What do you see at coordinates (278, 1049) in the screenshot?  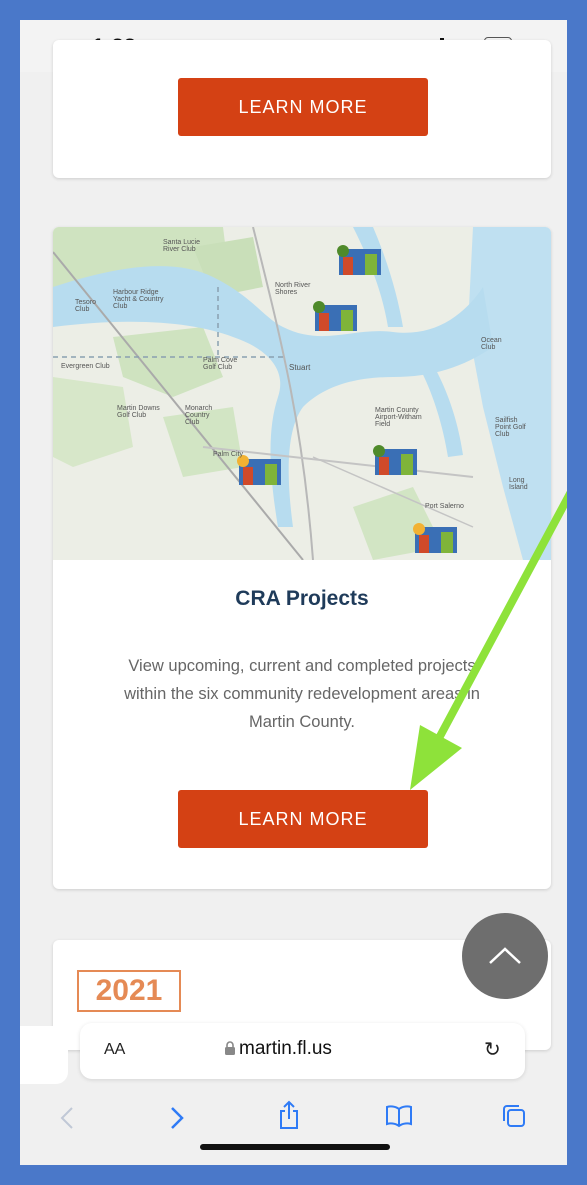 I see `url-text: martin.fl.us` at bounding box center [278, 1049].